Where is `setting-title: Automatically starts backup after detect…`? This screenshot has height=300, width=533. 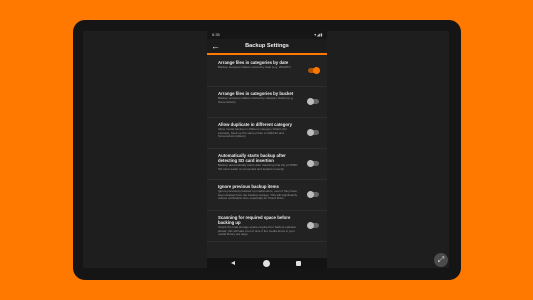 setting-title: Automatically starts backup after detect… is located at coordinates (252, 158).